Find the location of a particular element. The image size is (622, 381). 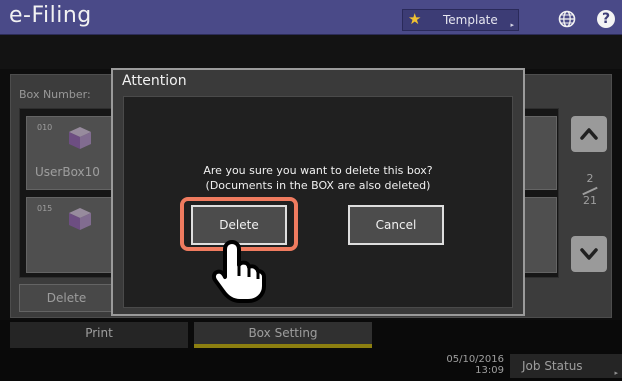

header-bar: e-Filing ★ Template ▸ ? is located at coordinates (311, 17).